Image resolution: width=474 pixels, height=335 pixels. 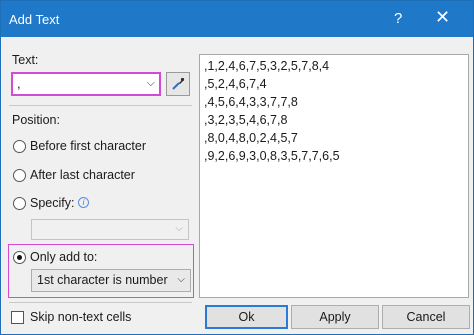 What do you see at coordinates (19, 203) in the screenshot?
I see `radio-specify` at bounding box center [19, 203].